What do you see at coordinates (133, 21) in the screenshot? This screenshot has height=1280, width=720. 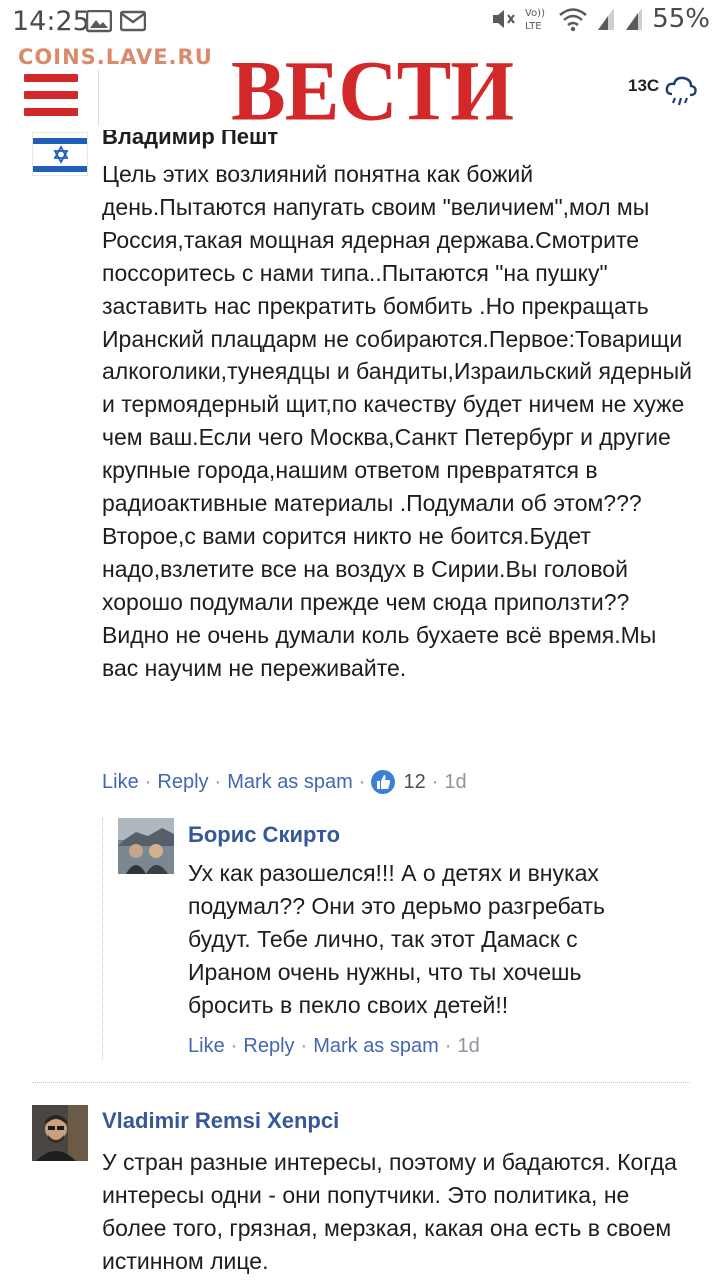 I see `mail-icon` at bounding box center [133, 21].